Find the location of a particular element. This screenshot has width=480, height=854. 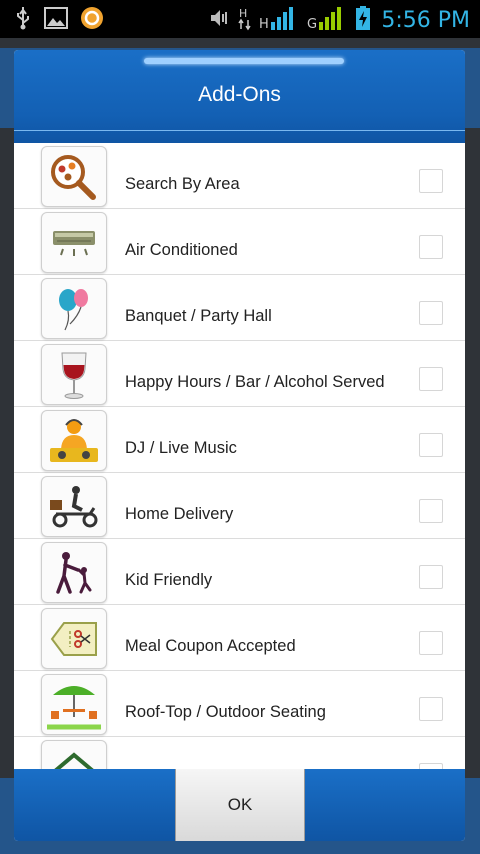

ok-button: OK is located at coordinates (240, 805).